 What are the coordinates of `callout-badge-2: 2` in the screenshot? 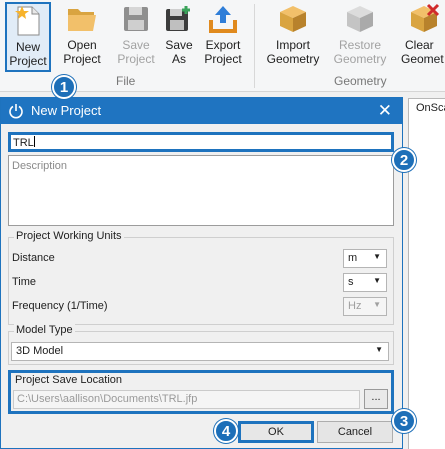 It's located at (404, 160).